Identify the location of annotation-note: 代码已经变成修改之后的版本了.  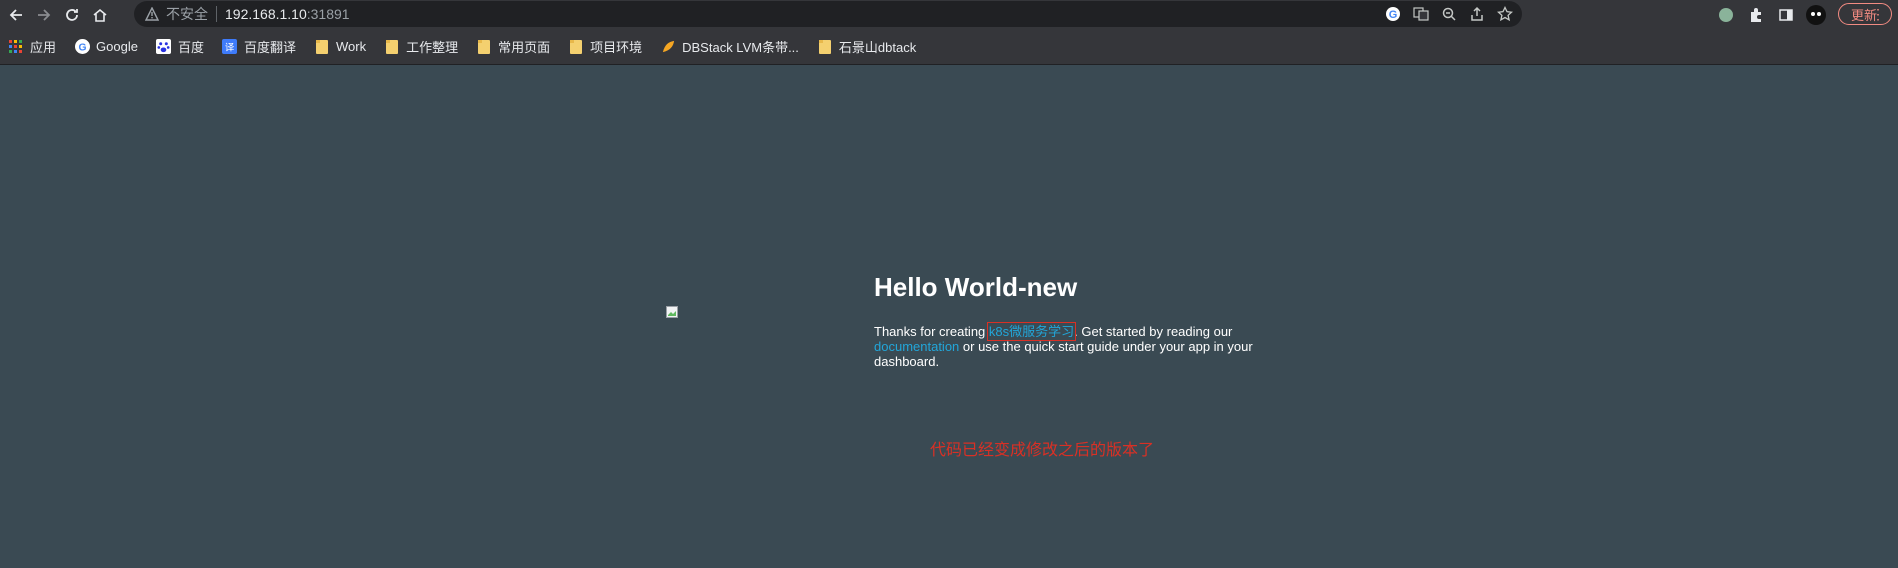
(1042, 450).